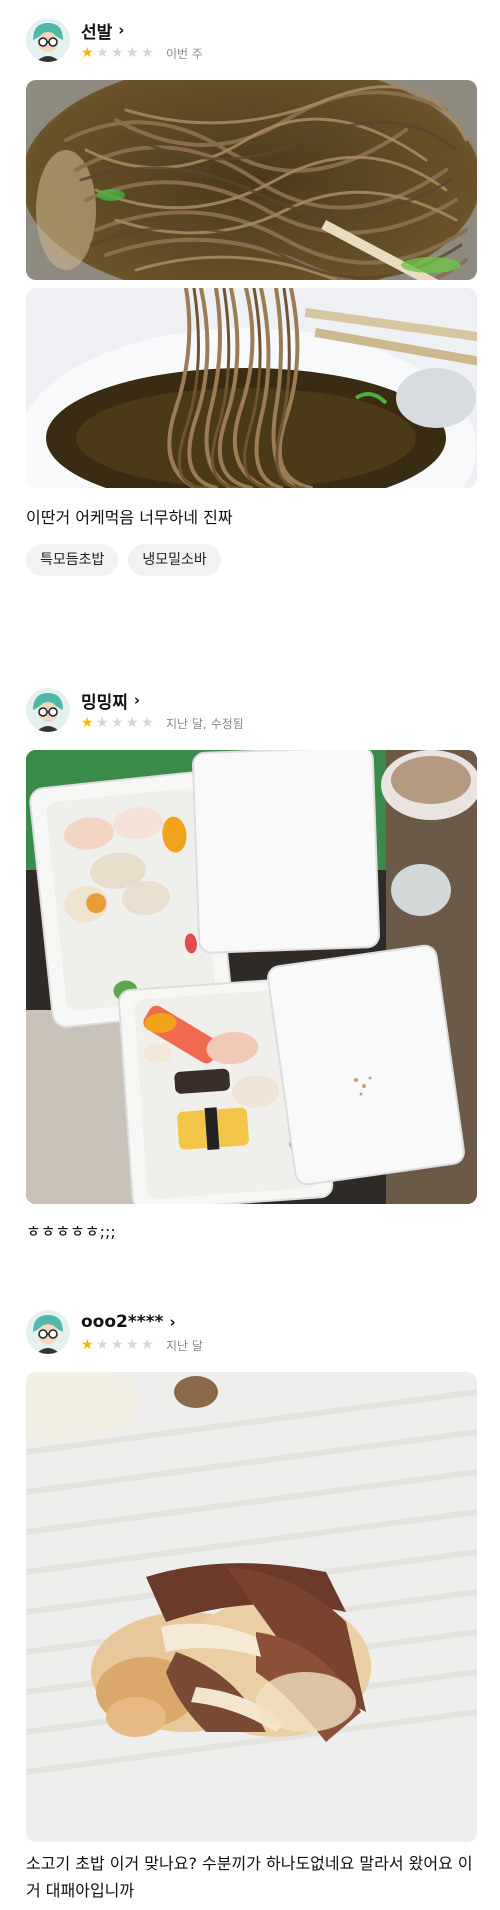 The image size is (500, 1910). I want to click on review-text: 이딴거 어케먹음 너무하네 진짜, so click(129, 517).